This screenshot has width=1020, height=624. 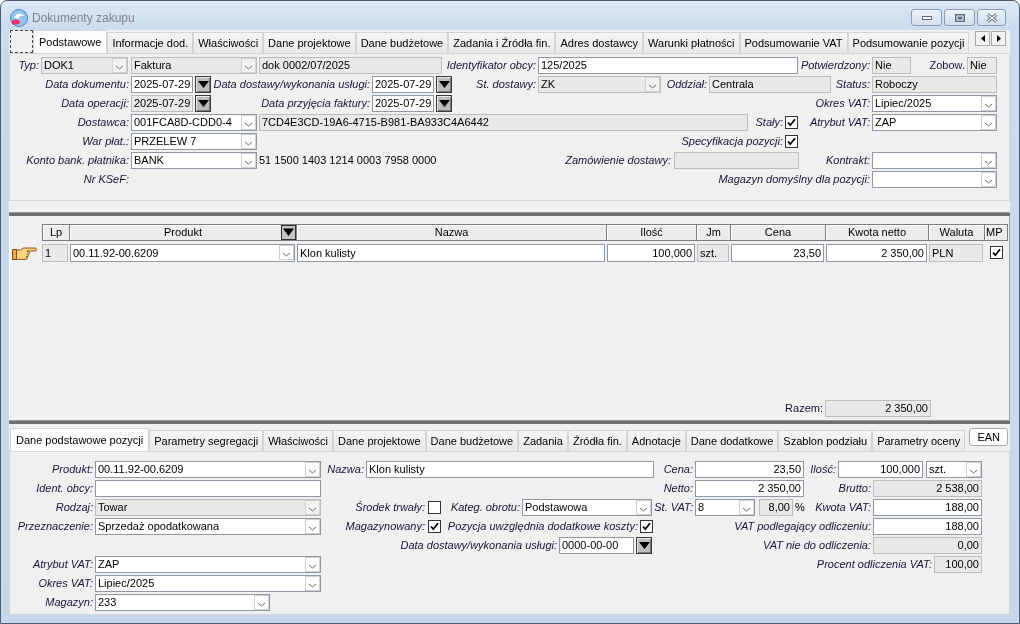 I want to click on tab: Parametry oceny, so click(x=919, y=440).